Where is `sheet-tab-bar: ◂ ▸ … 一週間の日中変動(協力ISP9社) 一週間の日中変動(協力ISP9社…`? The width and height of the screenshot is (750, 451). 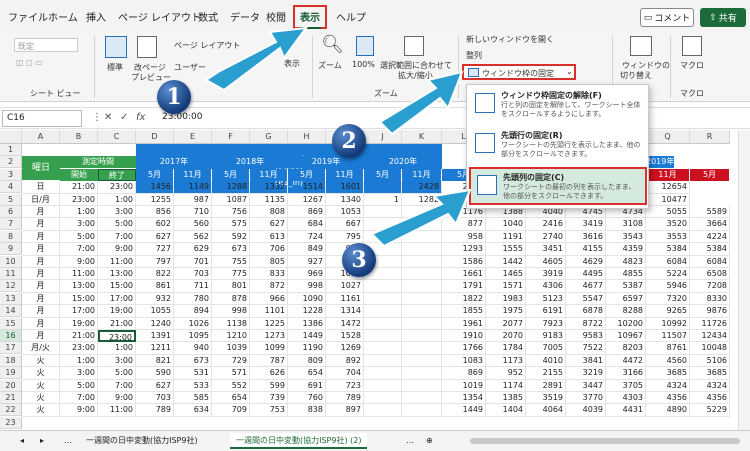 sheet-tab-bar: ◂ ▸ … 一週間の日中変動(協力ISP9社) 一週間の日中変動(協力ISP9社… is located at coordinates (375, 440).